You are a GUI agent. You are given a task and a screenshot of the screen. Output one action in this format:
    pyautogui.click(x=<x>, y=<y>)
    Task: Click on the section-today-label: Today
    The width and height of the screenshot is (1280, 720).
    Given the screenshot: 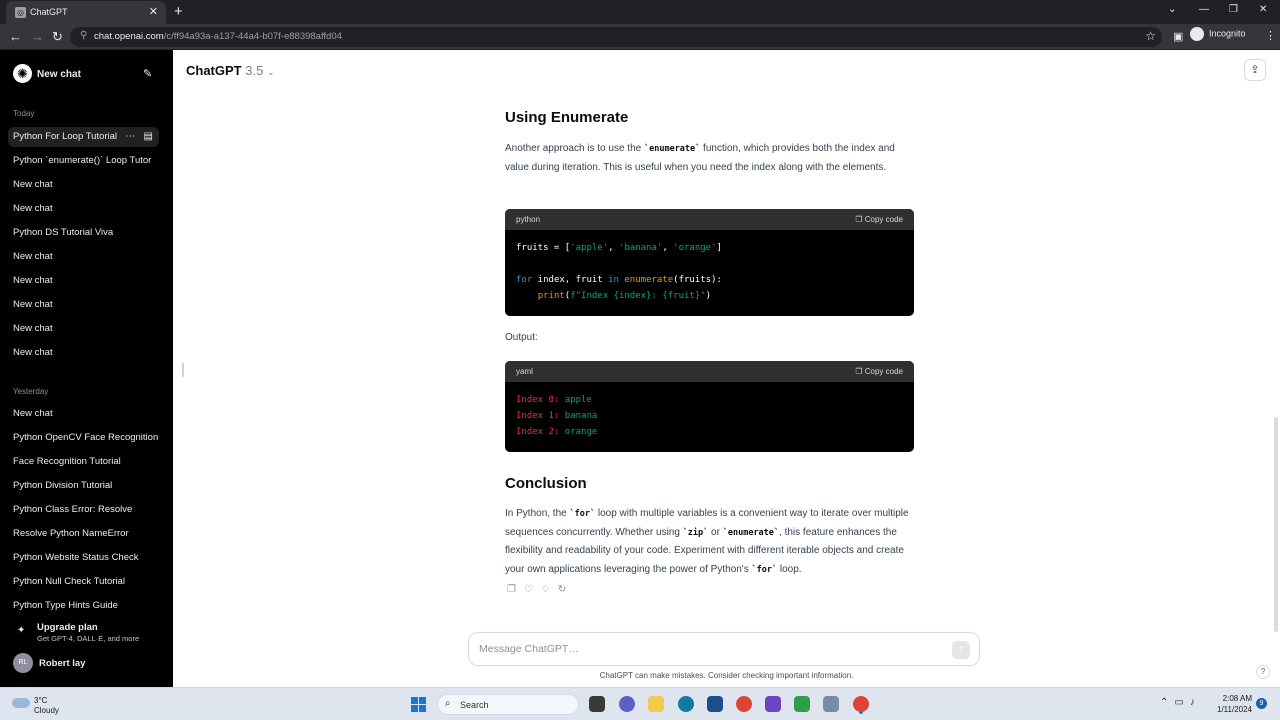 What is the action you would take?
    pyautogui.click(x=24, y=113)
    